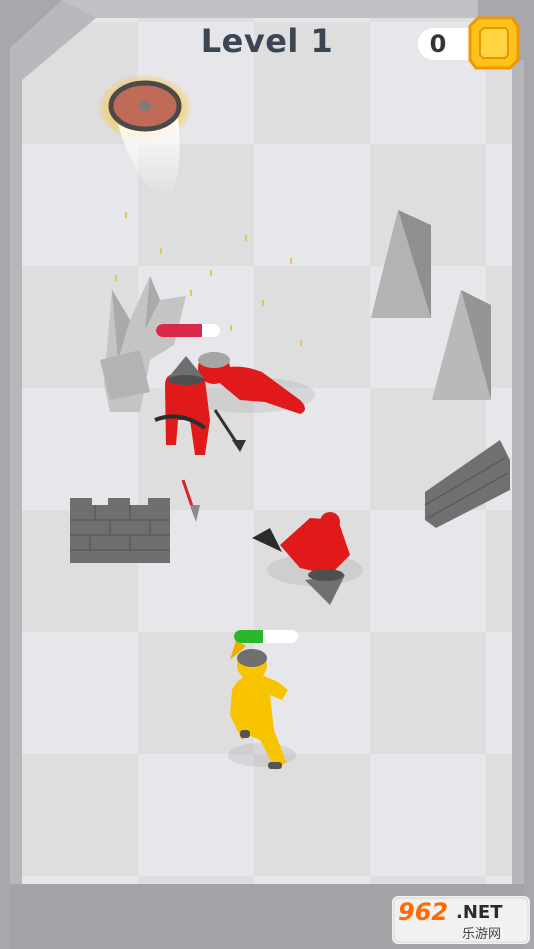  What do you see at coordinates (270, 9) in the screenshot?
I see `top-wall` at bounding box center [270, 9].